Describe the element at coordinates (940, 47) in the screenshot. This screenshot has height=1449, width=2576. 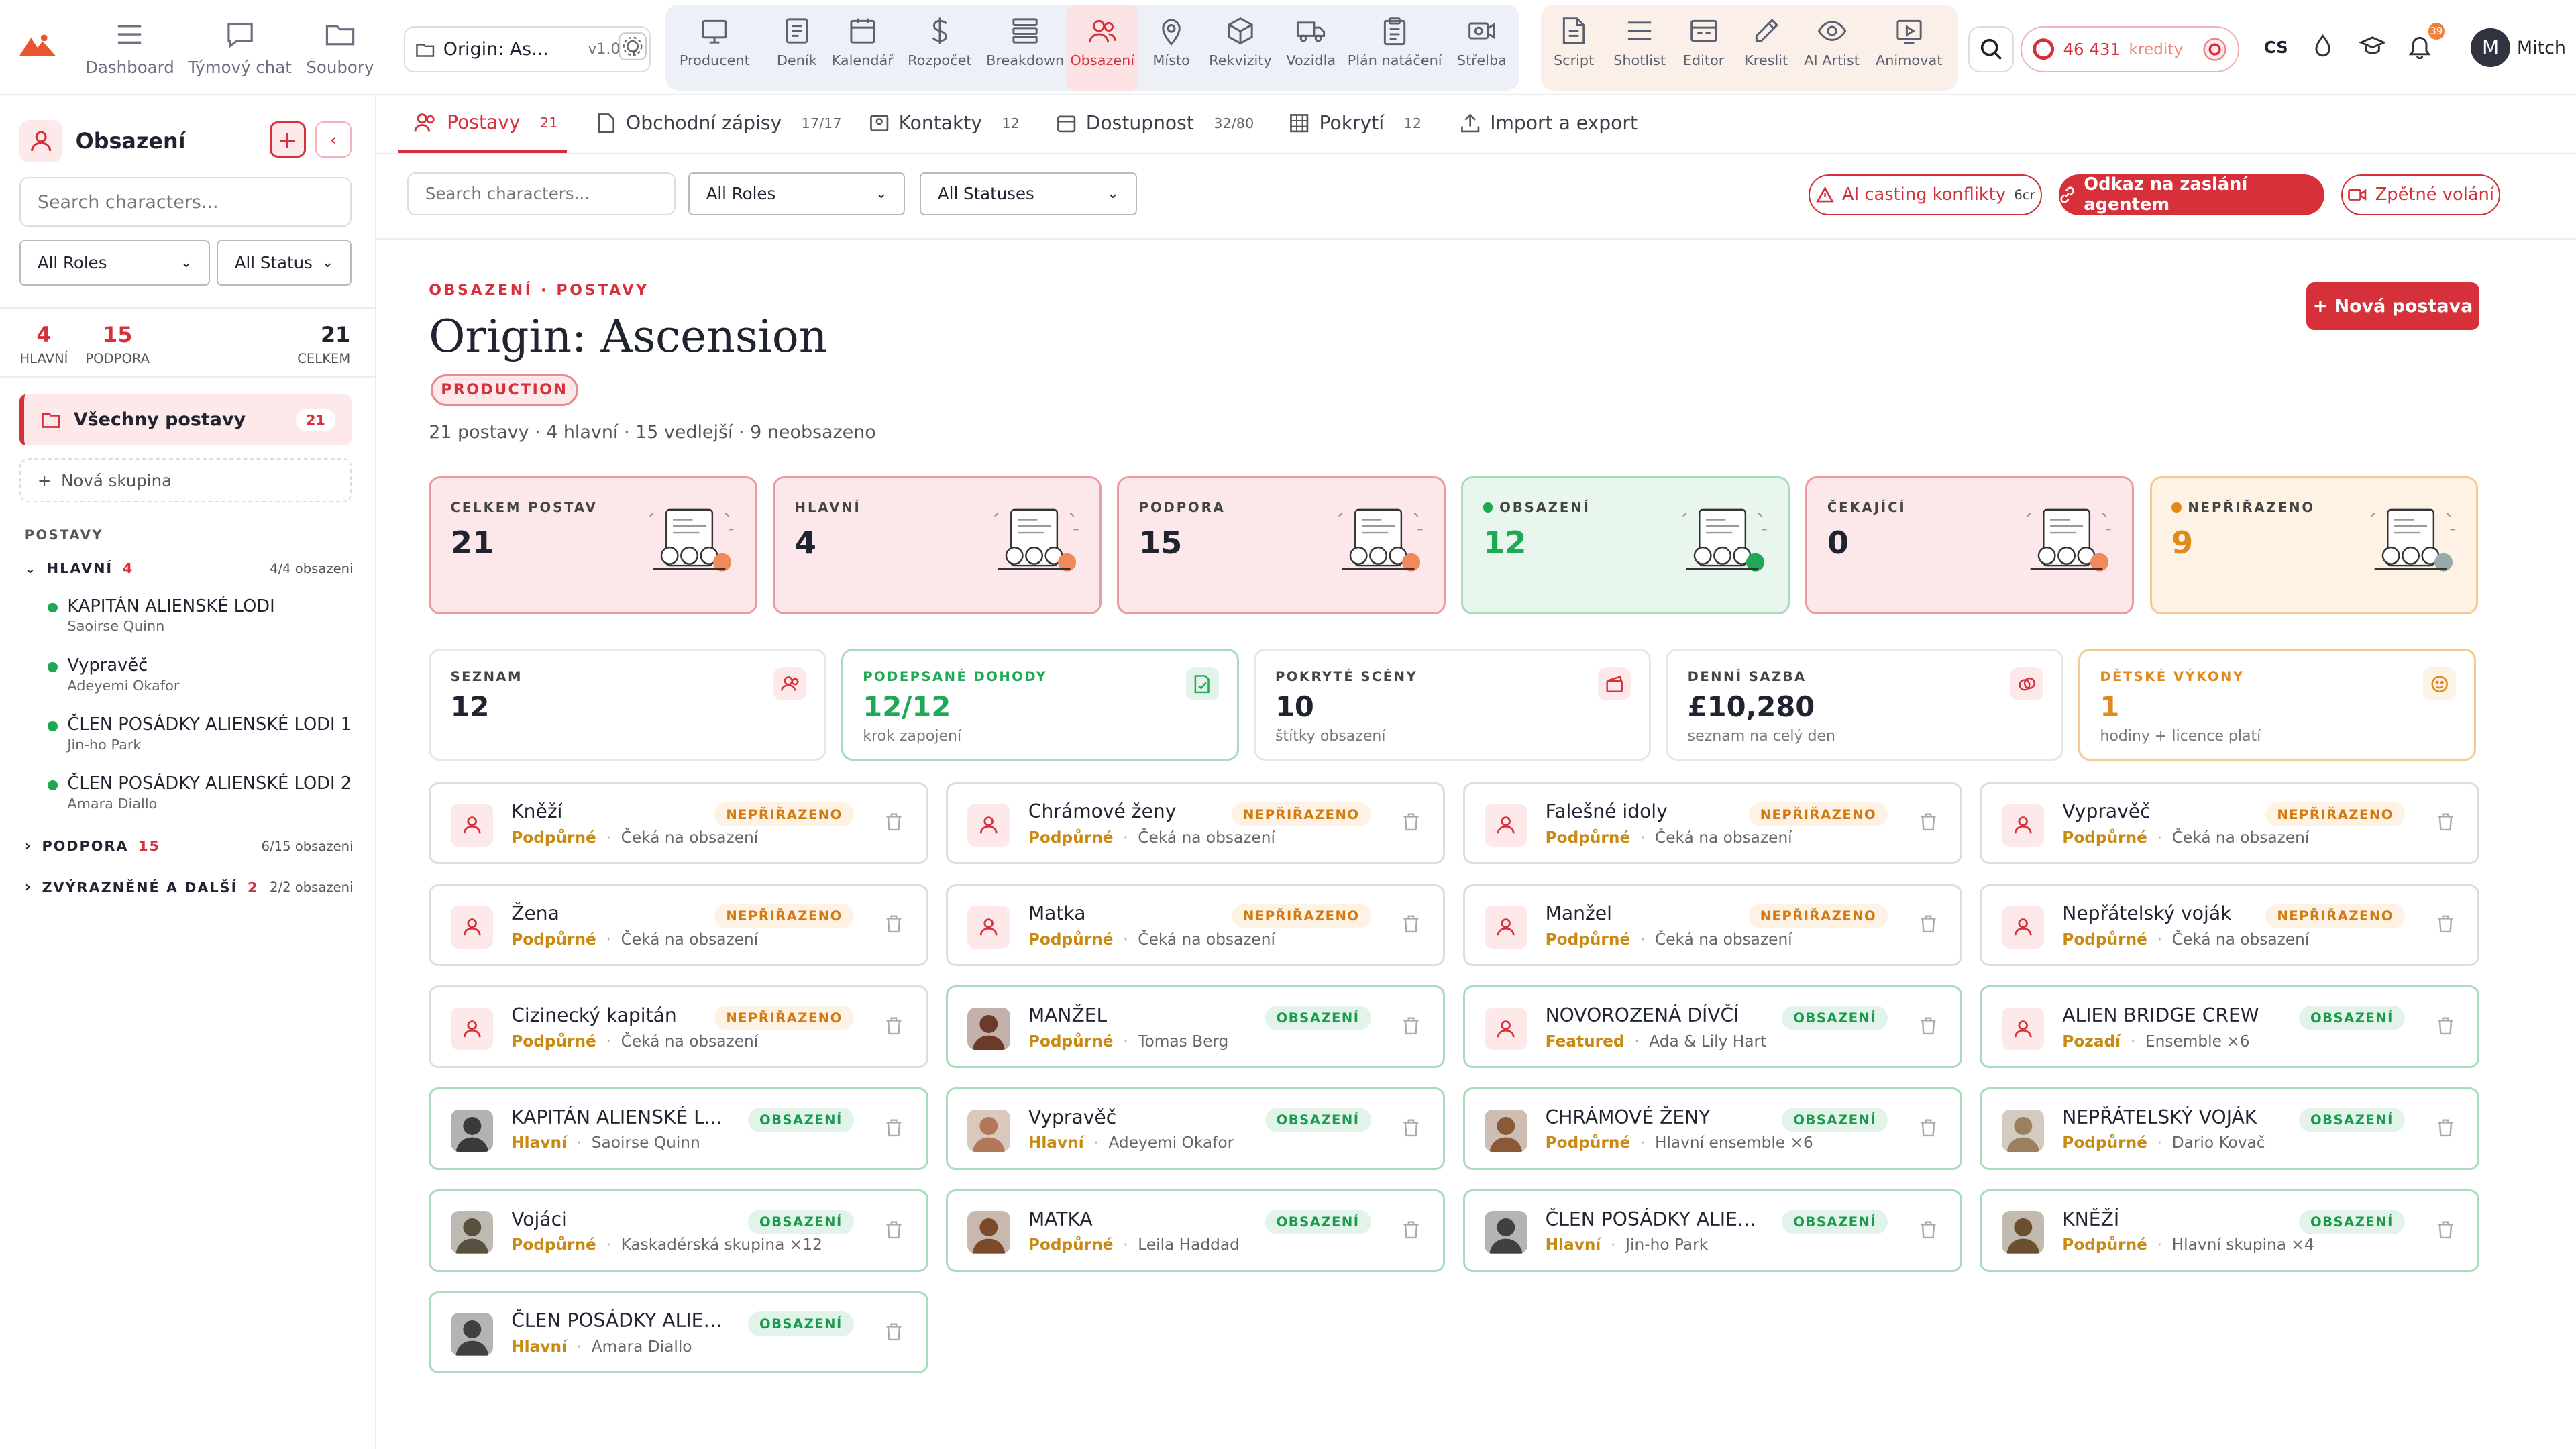
I see `module-budget: Rozpočet` at that location.